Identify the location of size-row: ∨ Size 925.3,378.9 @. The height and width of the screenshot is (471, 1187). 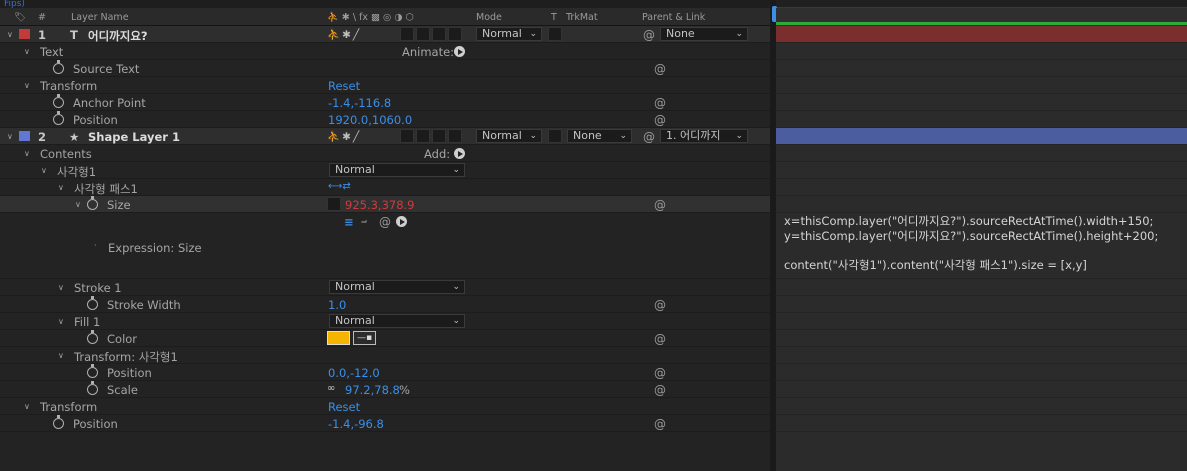
(385, 204).